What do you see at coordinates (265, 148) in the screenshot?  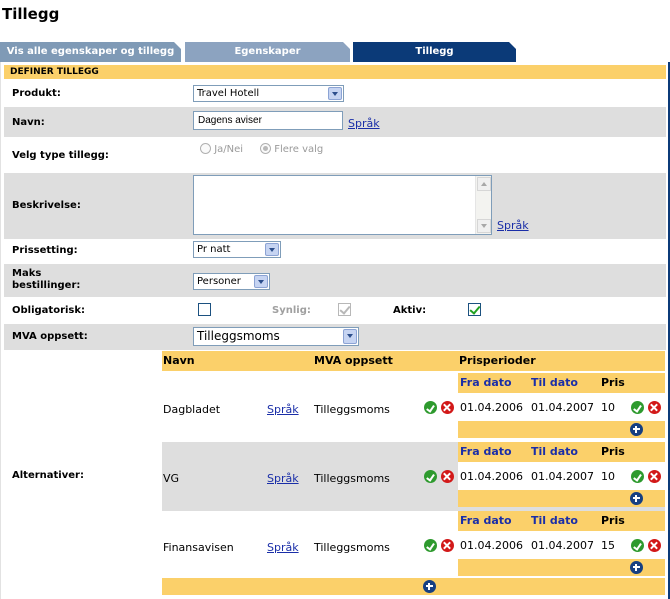 I see `radio-flere-valg` at bounding box center [265, 148].